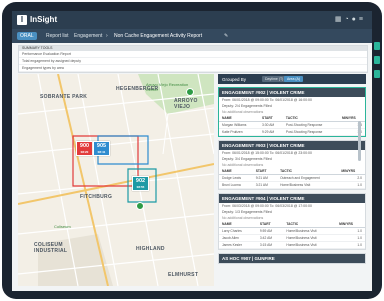 The height and width of the screenshot is (301, 384). I want to click on breadcrumb-report-list: Report list, so click(57, 36).